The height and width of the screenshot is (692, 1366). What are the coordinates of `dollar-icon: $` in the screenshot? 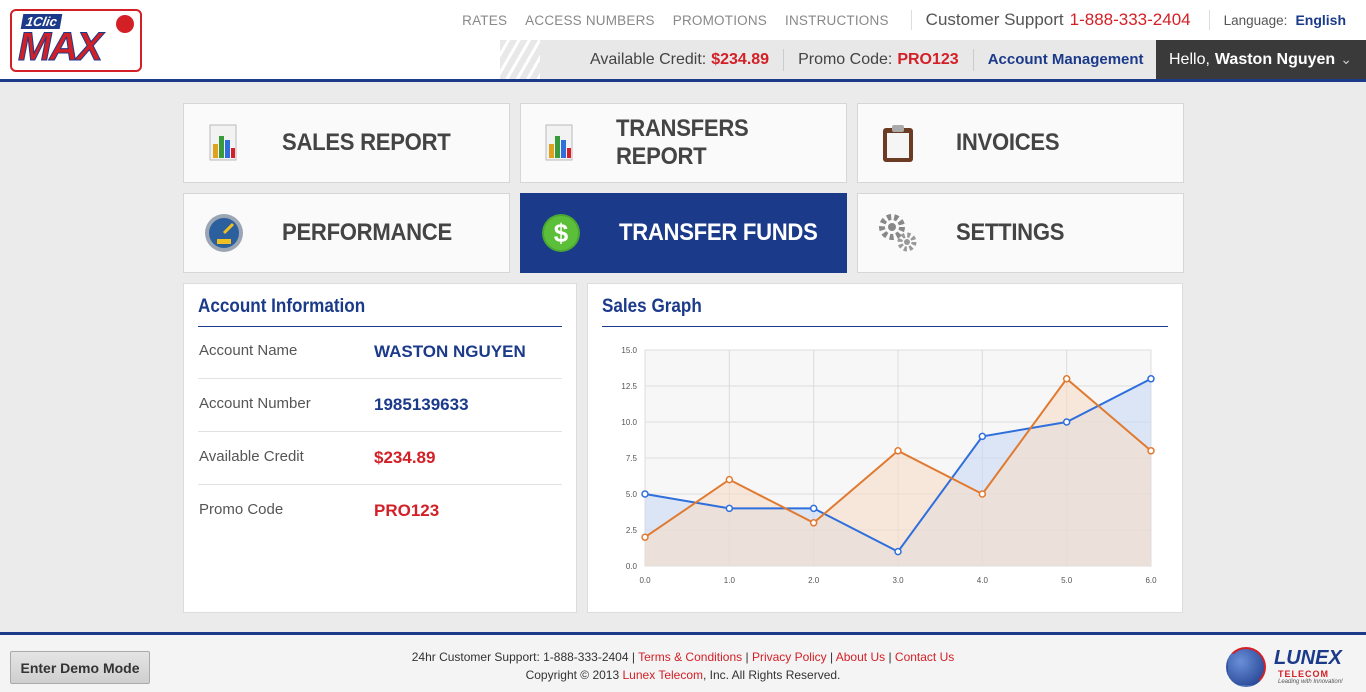 It's located at (561, 233).